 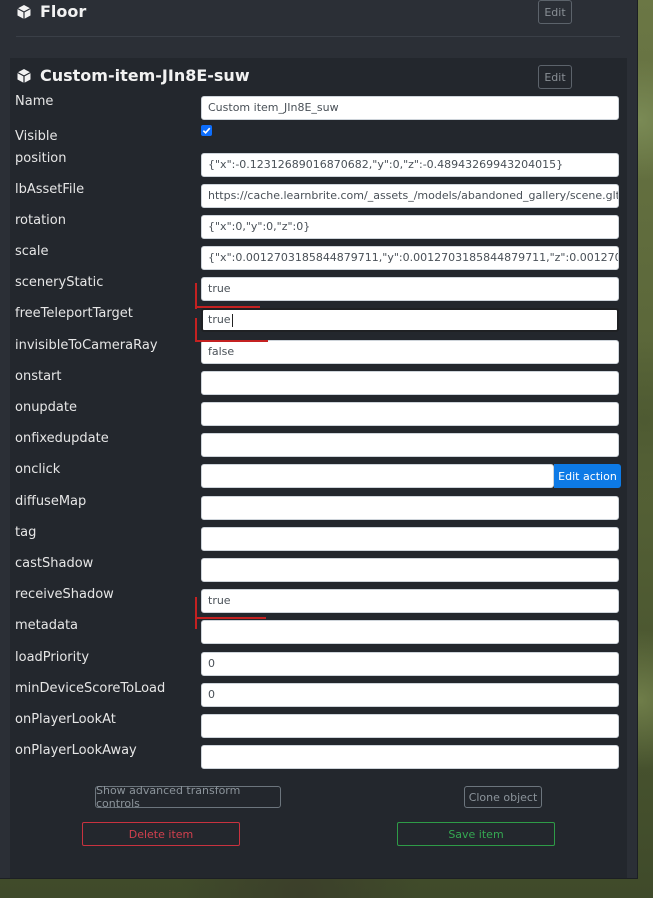 I want to click on freeteleporttarget-input: true, so click(x=410, y=320).